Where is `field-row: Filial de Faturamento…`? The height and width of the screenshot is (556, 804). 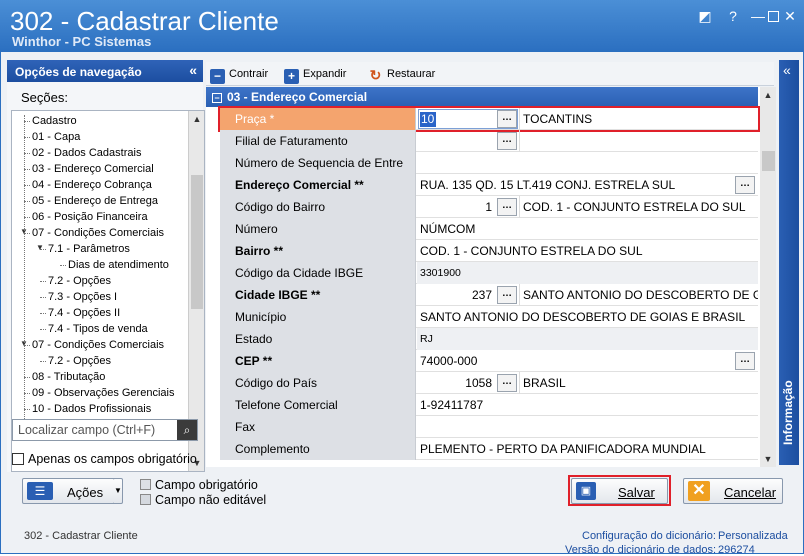 field-row: Filial de Faturamento… is located at coordinates (489, 141).